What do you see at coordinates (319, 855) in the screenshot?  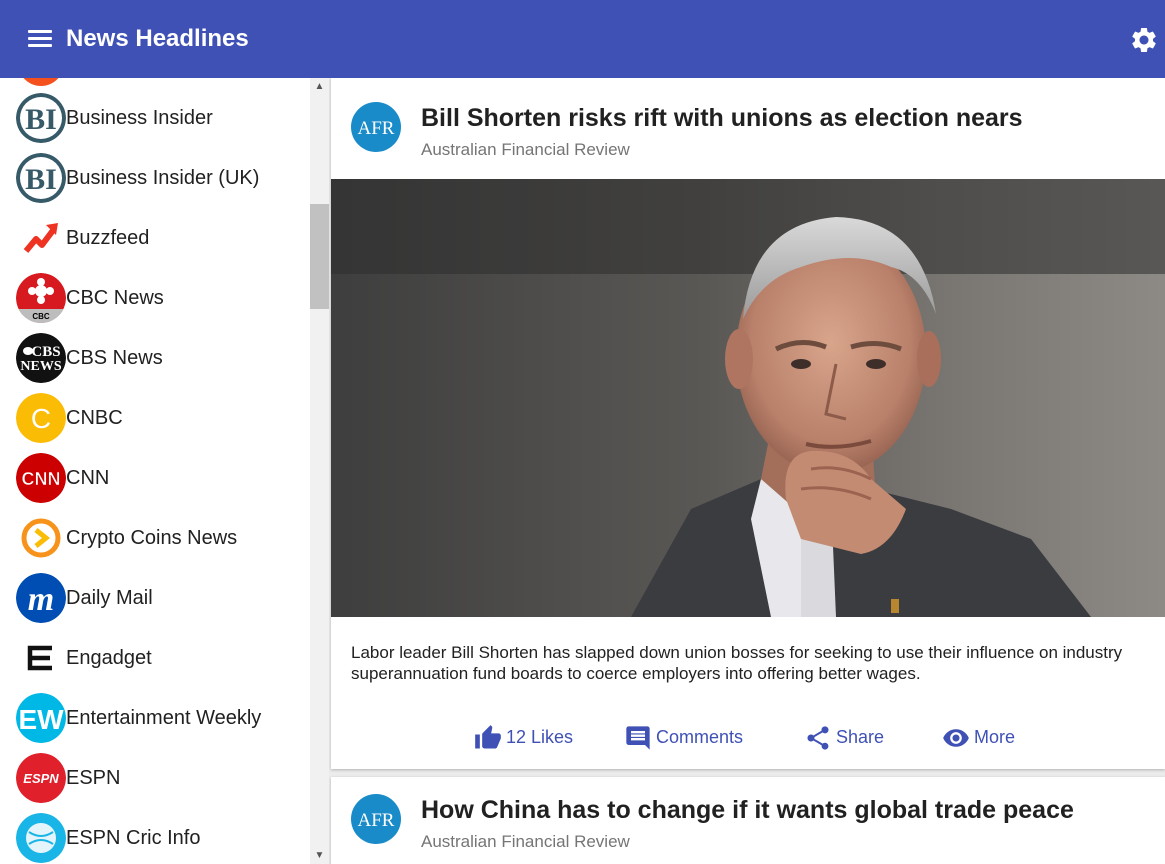 I see `scroll-down-icon: ▼` at bounding box center [319, 855].